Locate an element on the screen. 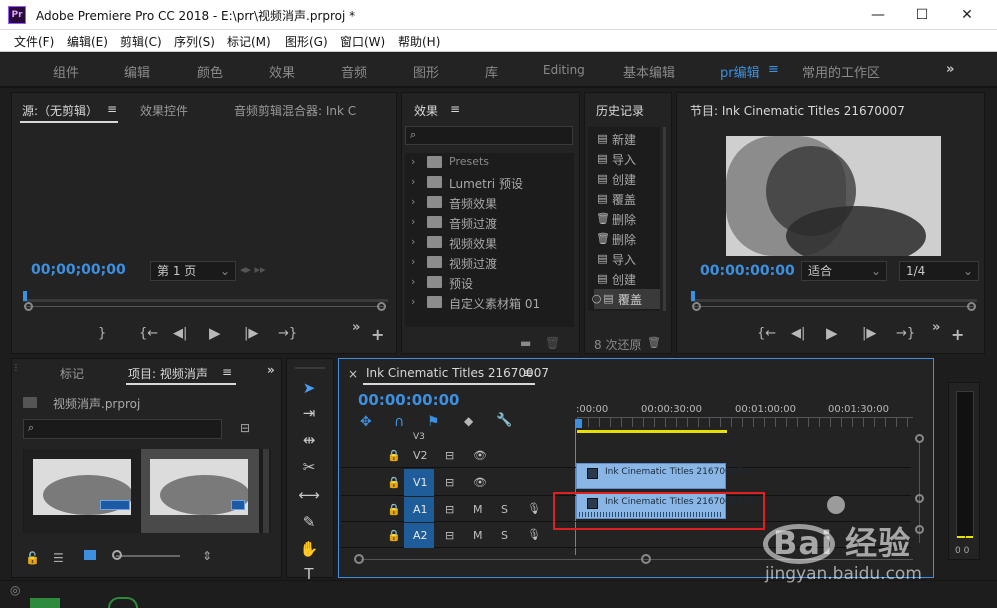 The height and width of the screenshot is (608, 997). project-item is located at coordinates (82, 491).